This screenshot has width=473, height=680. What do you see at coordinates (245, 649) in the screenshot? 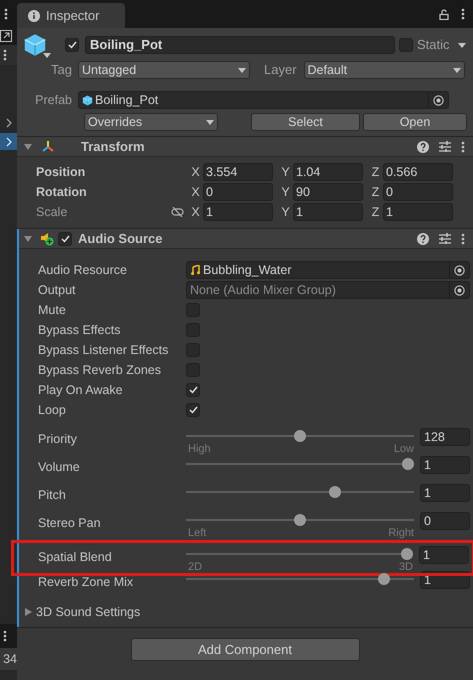
I see `add-component-button: Add Component` at bounding box center [245, 649].